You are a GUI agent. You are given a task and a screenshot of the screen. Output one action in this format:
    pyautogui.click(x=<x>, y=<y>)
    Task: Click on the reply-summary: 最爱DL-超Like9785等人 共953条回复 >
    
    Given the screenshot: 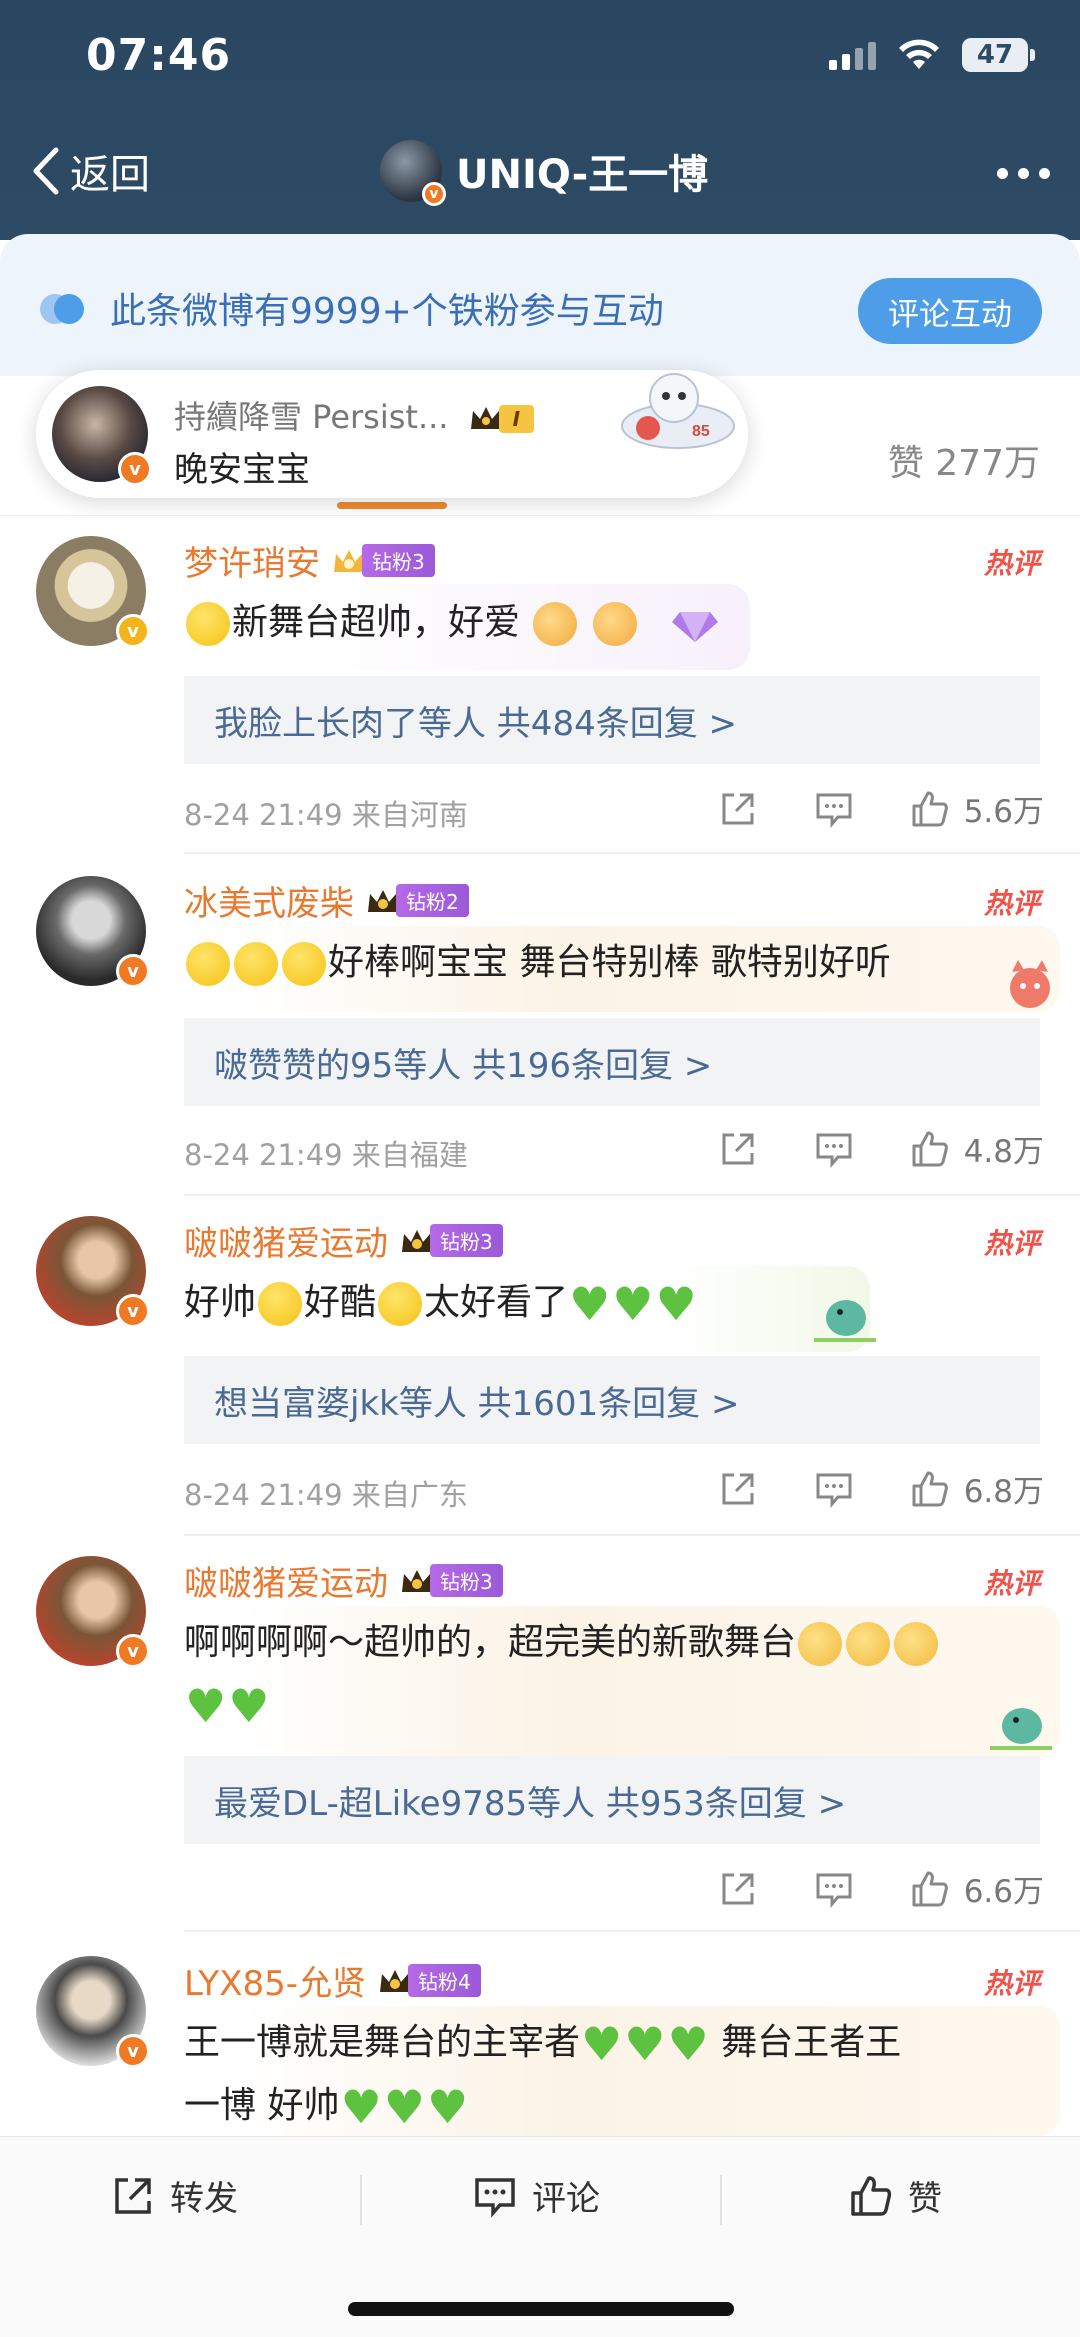 What is the action you would take?
    pyautogui.click(x=612, y=1800)
    